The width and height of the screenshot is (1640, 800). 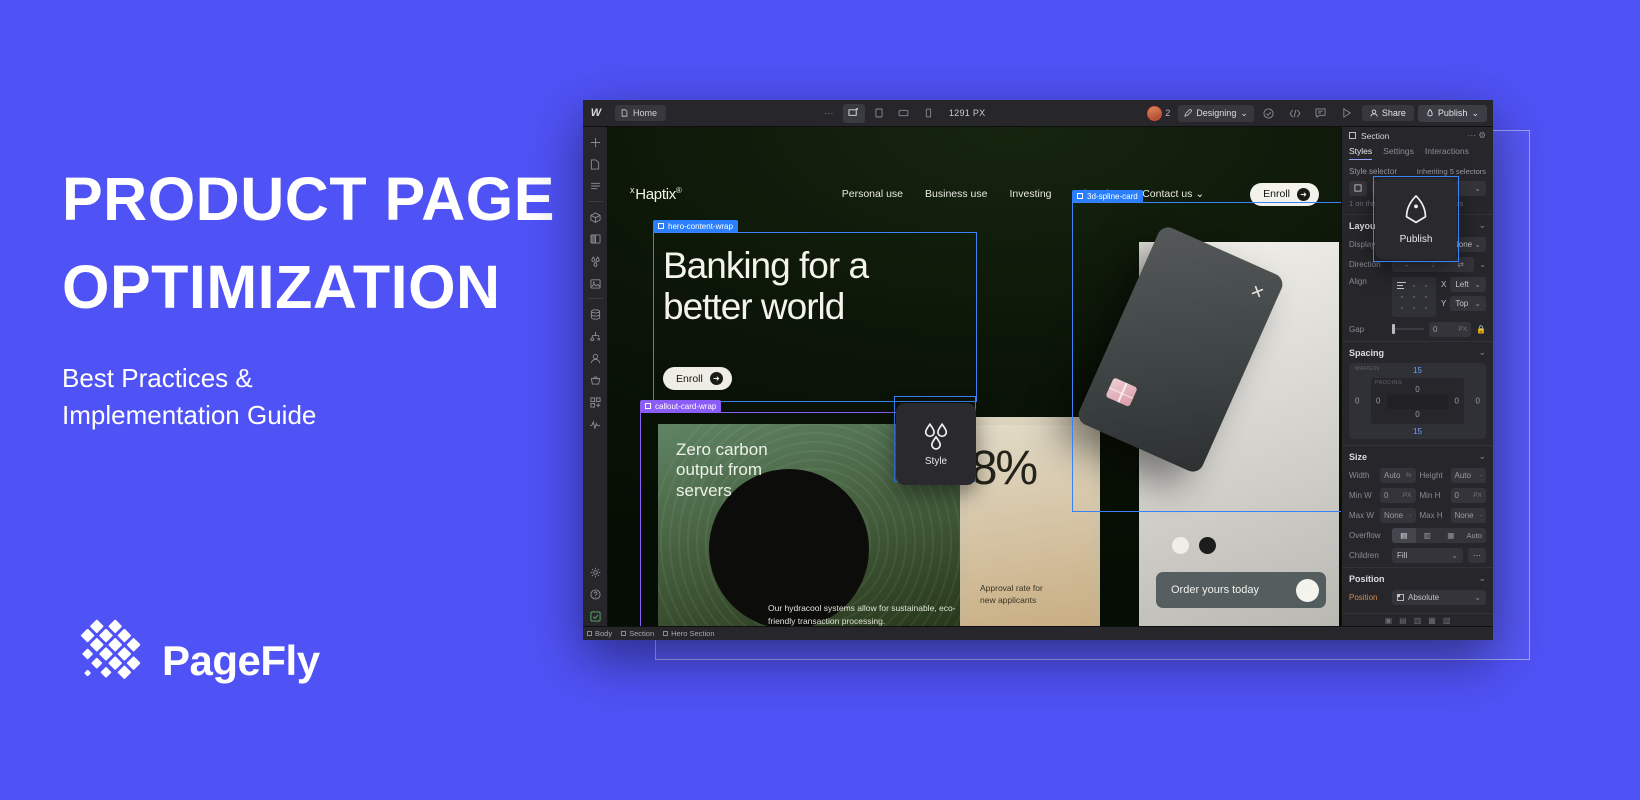 I want to click on spacing-section-header: Spacing ⌄, so click(x=1417, y=351).